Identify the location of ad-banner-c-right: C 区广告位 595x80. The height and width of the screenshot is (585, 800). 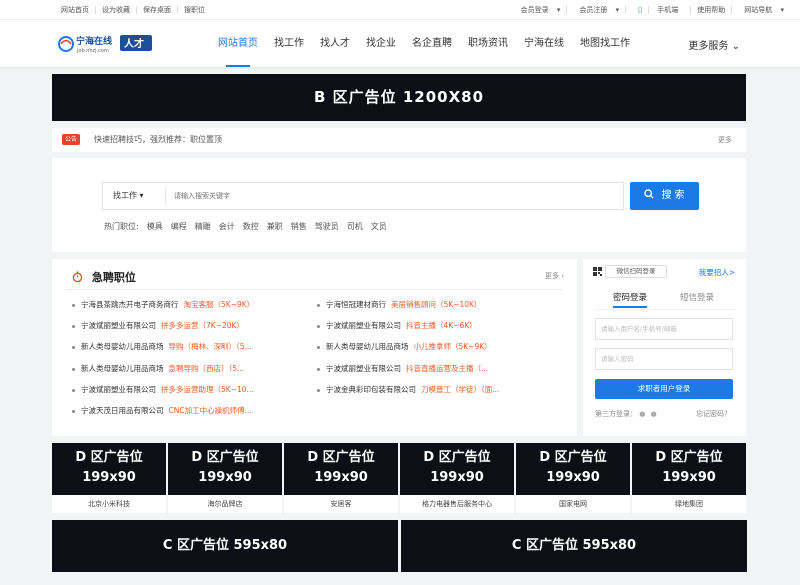
(574, 546).